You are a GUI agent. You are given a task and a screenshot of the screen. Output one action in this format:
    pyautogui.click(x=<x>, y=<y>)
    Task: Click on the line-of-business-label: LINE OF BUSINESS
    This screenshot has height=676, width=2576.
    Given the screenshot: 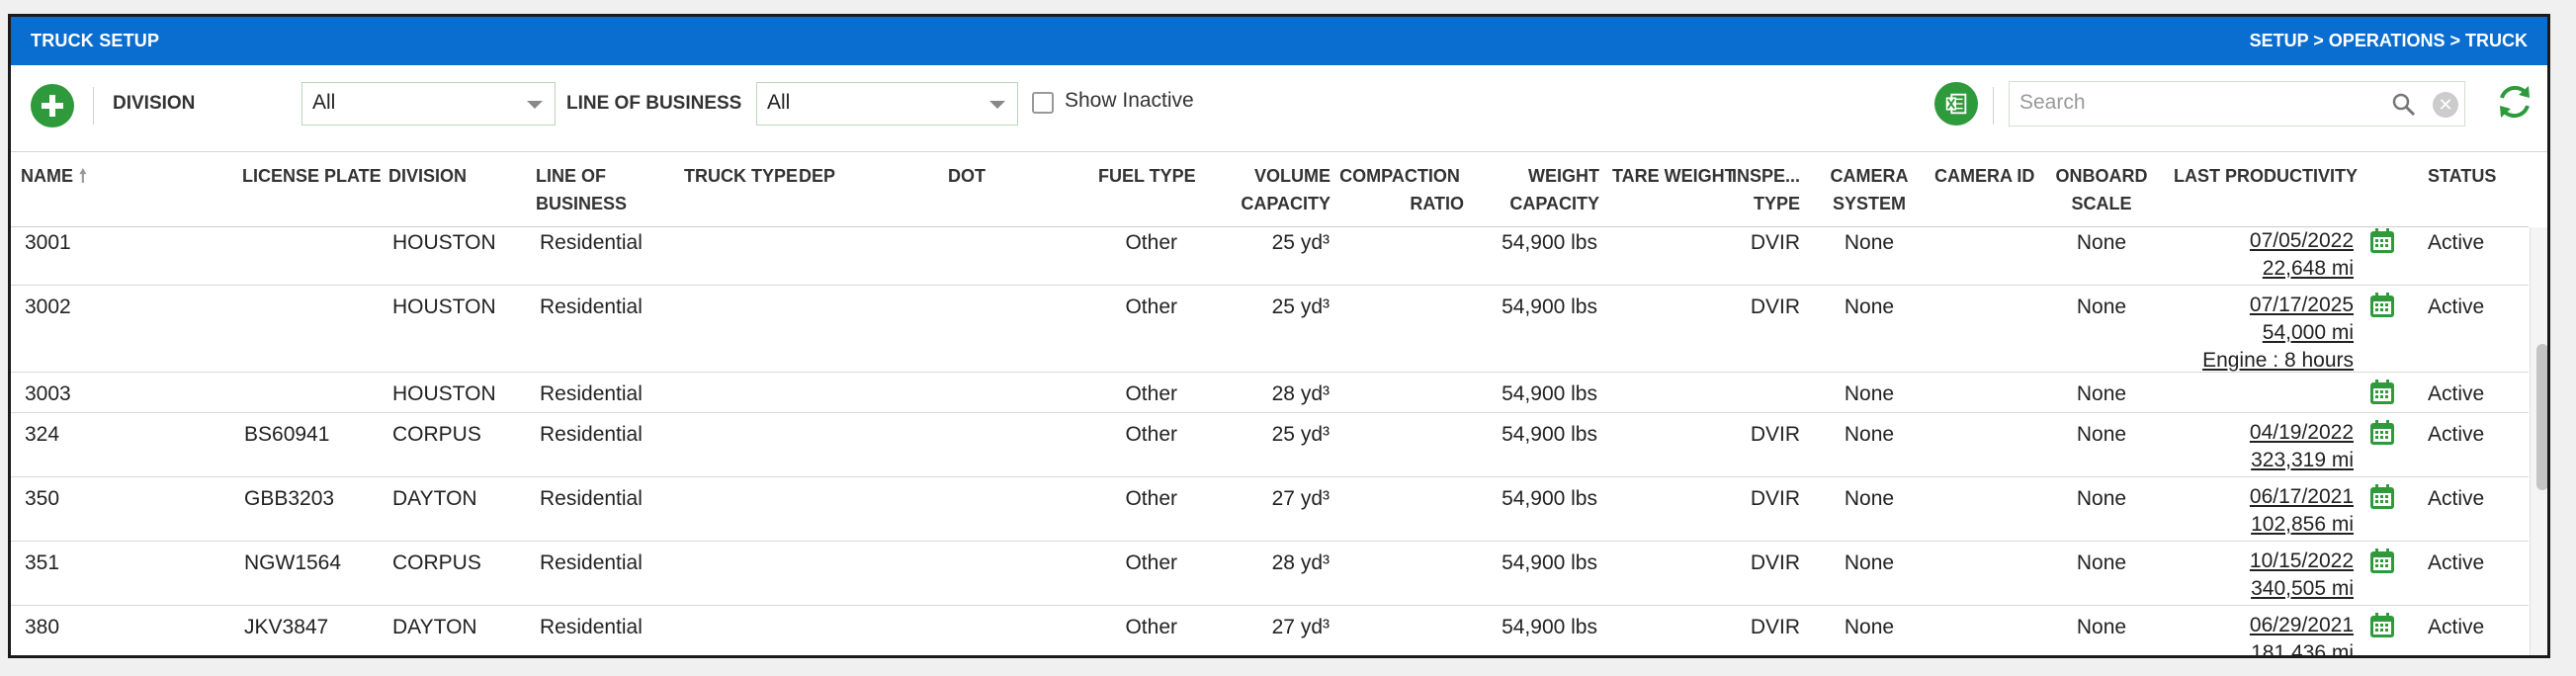 What is the action you would take?
    pyautogui.click(x=654, y=104)
    